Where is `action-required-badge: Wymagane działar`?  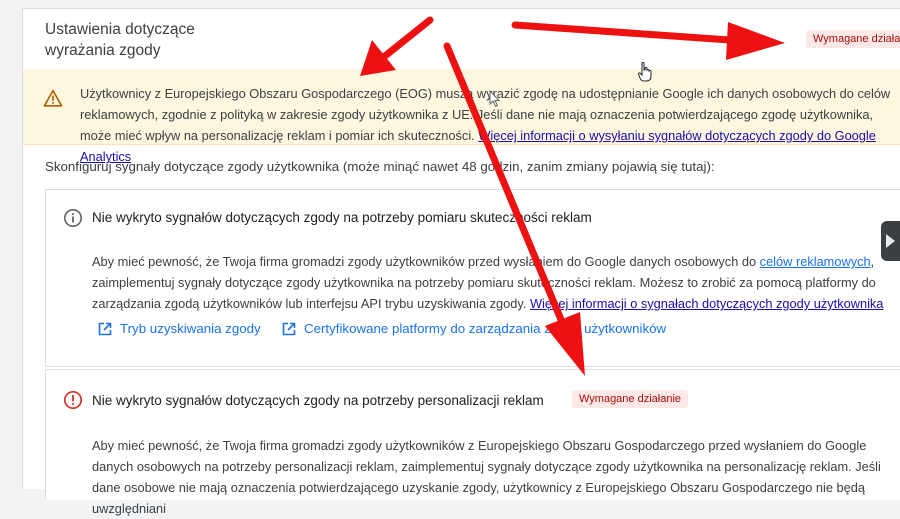 action-required-badge: Wymagane działar is located at coordinates (853, 39).